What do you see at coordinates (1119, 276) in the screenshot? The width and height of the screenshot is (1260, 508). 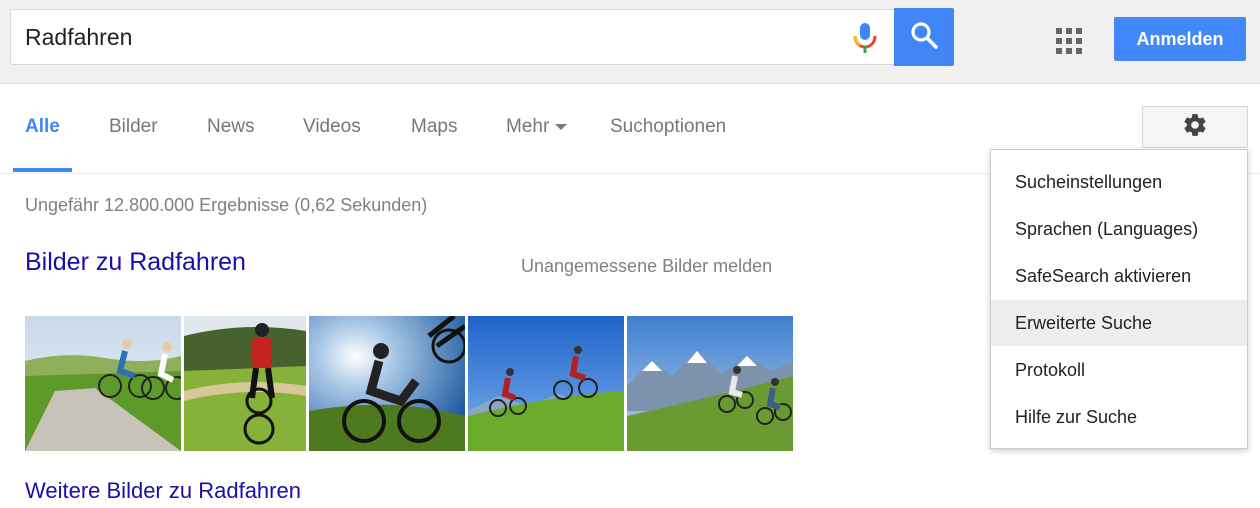 I see `menu-item-safesearch: SafeSearch aktivieren` at bounding box center [1119, 276].